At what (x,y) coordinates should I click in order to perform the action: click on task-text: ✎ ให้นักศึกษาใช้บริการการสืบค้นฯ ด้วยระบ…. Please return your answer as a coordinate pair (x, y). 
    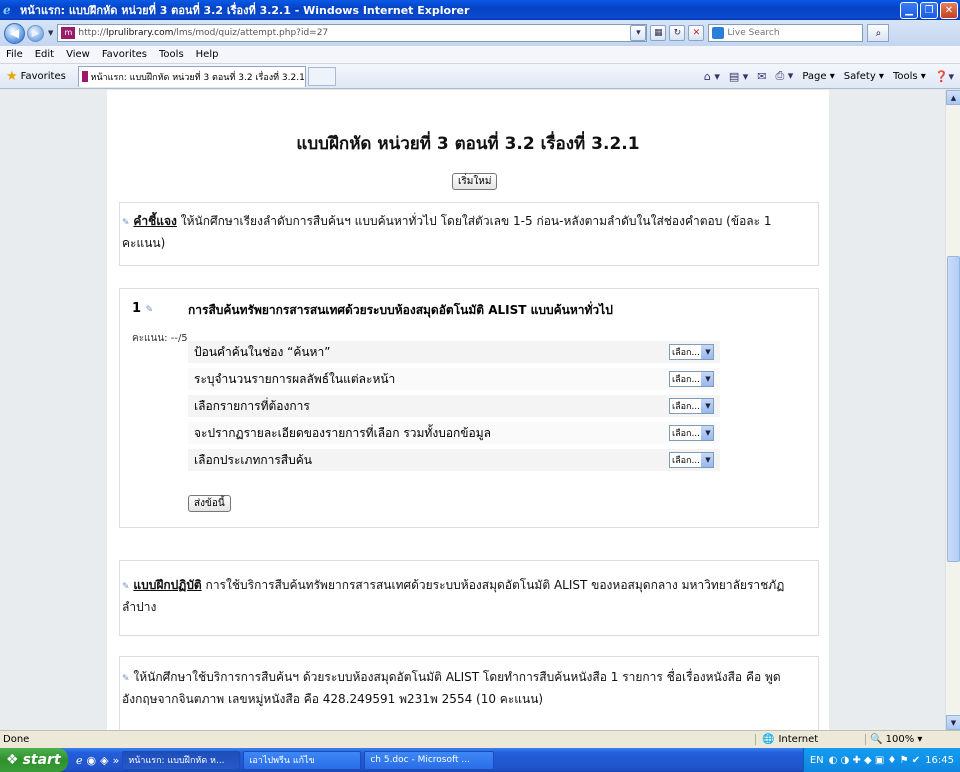
    Looking at the image, I should click on (451, 688).